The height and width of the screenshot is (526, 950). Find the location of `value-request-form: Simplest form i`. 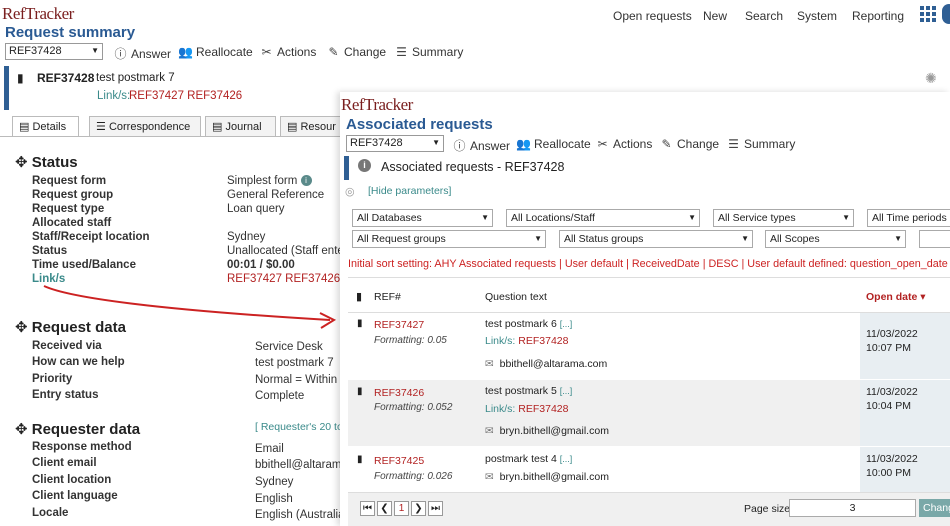

value-request-form: Simplest form i is located at coordinates (269, 181).